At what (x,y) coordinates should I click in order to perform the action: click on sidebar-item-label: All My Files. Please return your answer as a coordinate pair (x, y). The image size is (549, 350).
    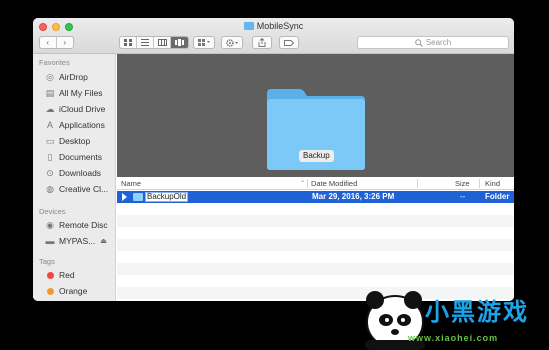
    Looking at the image, I should click on (81, 93).